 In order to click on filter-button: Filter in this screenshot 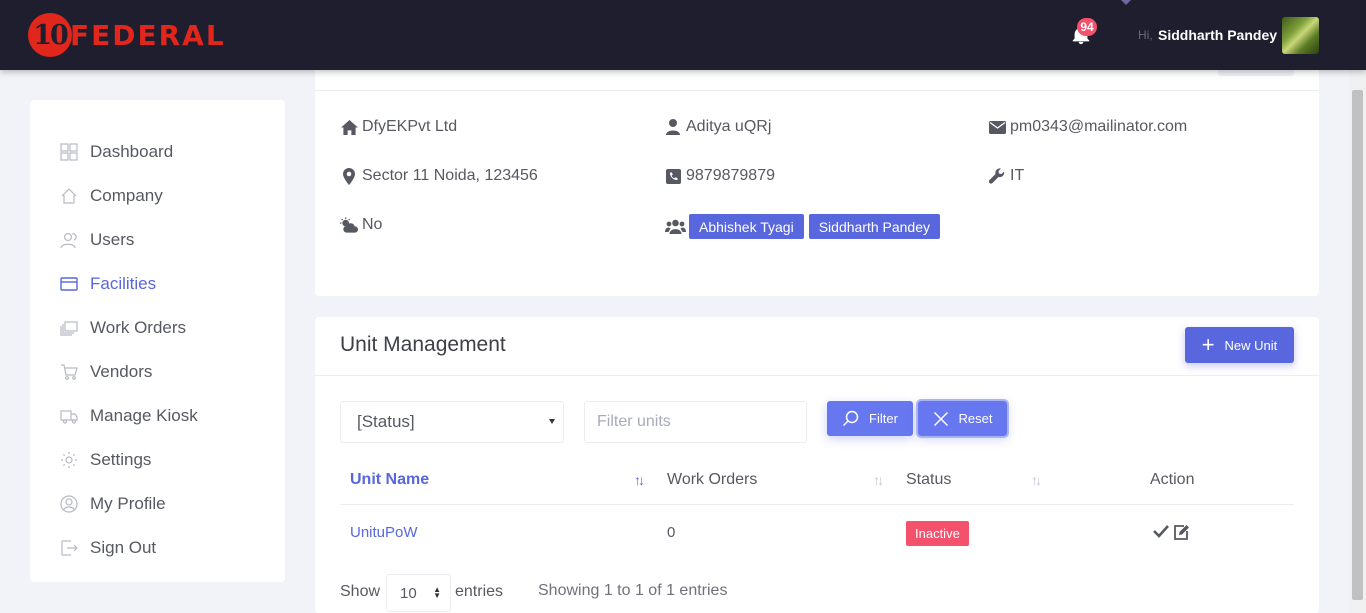, I will do `click(870, 418)`.